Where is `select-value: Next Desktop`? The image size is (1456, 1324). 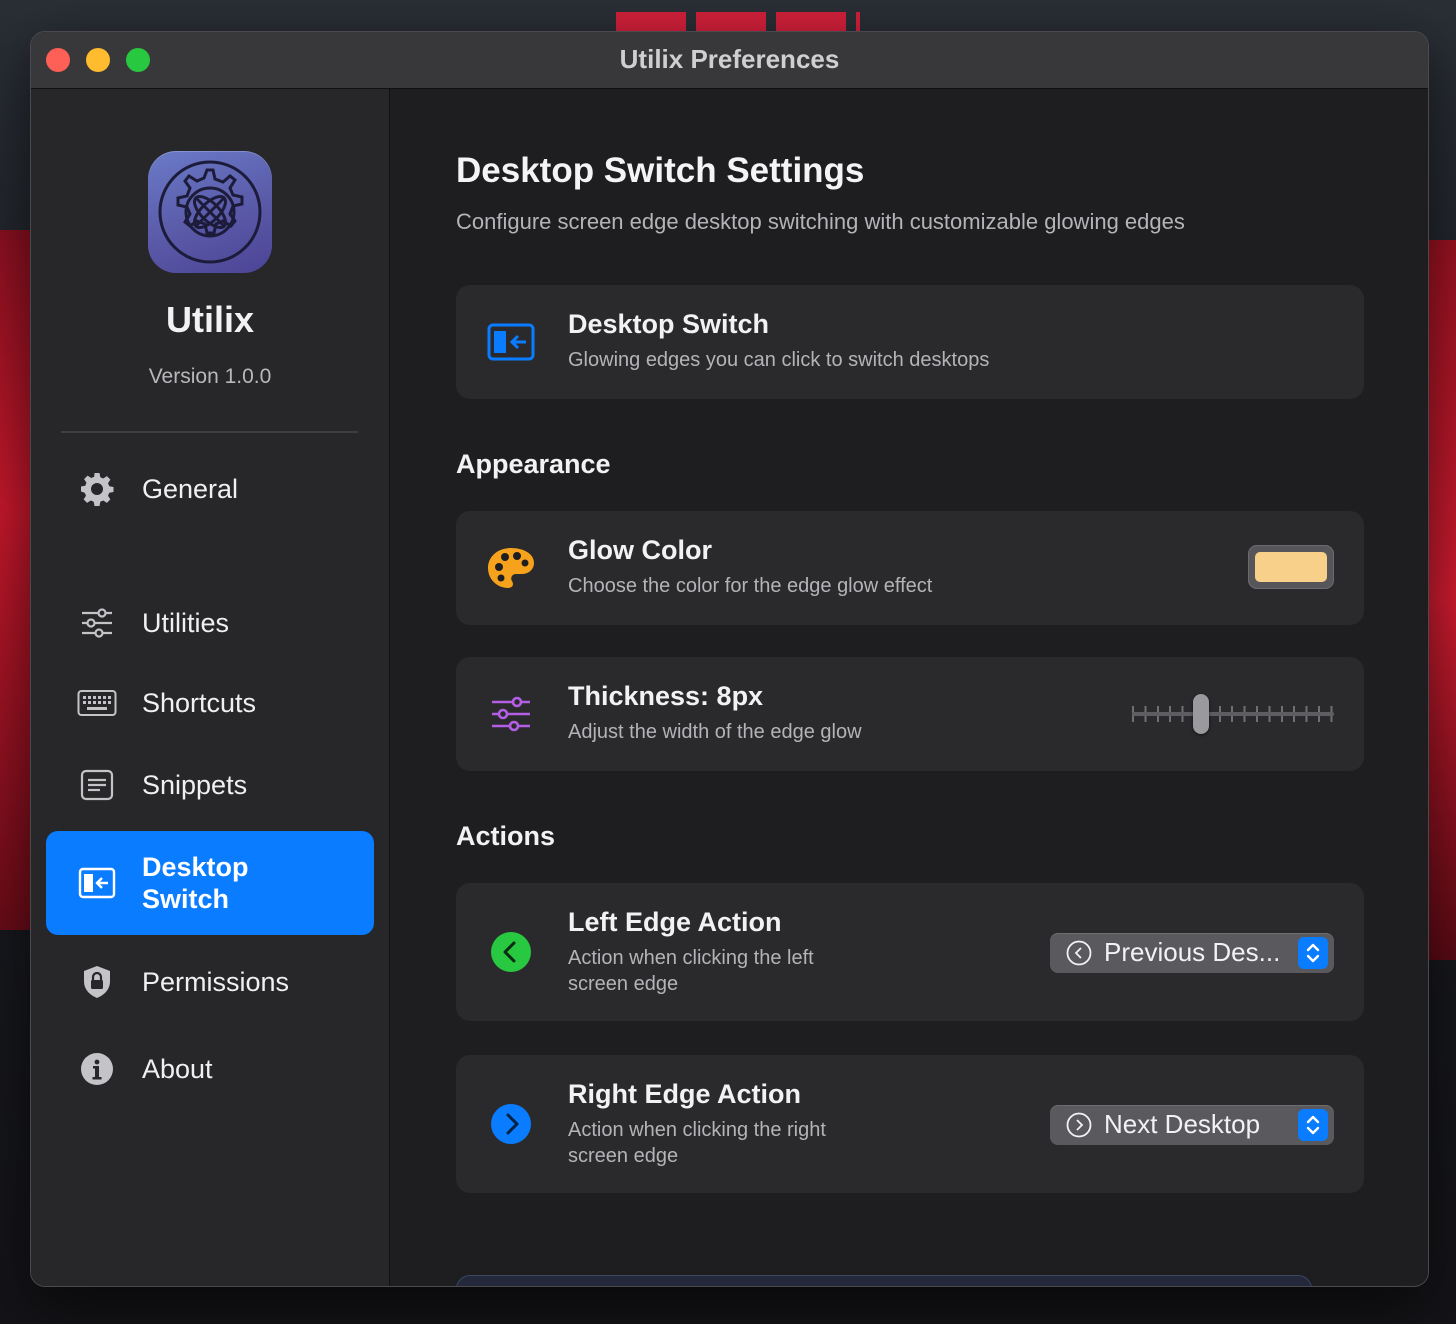
select-value: Next Desktop is located at coordinates (1182, 1124).